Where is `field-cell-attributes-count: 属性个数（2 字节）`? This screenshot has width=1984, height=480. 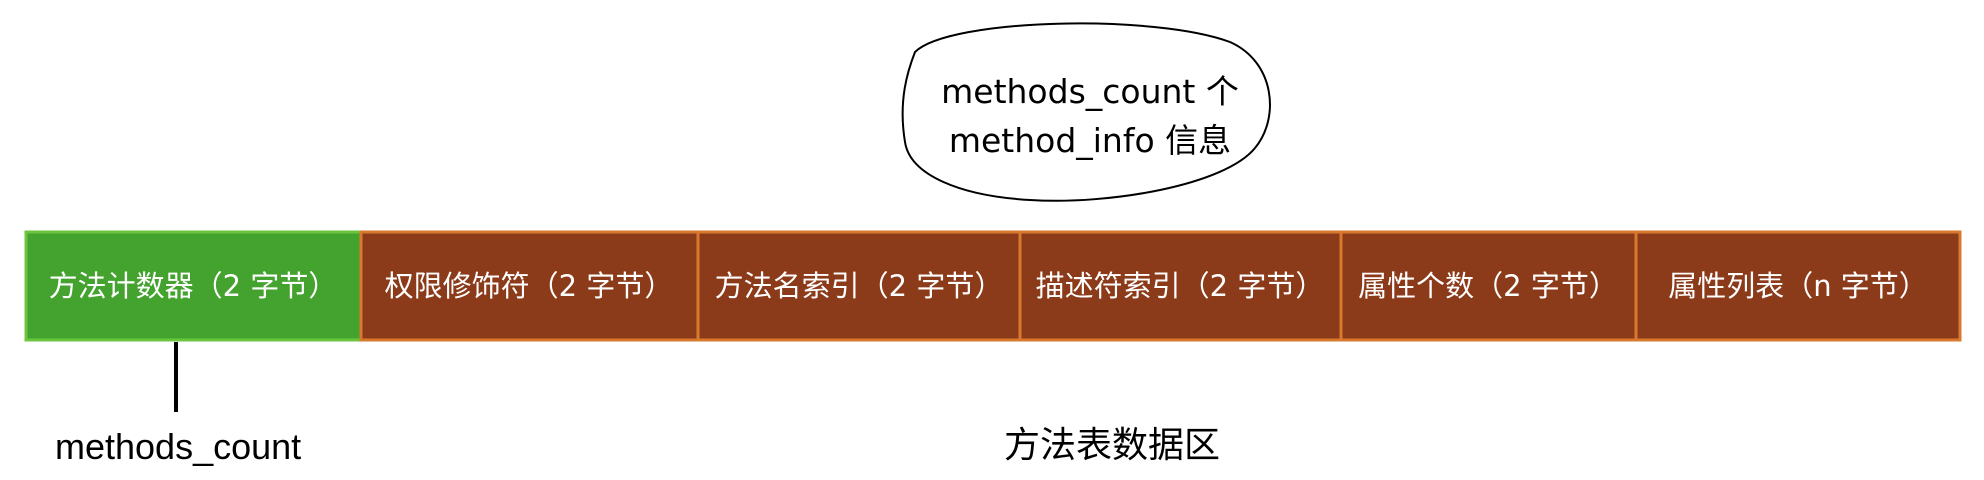 field-cell-attributes-count: 属性个数（2 字节） is located at coordinates (1488, 286).